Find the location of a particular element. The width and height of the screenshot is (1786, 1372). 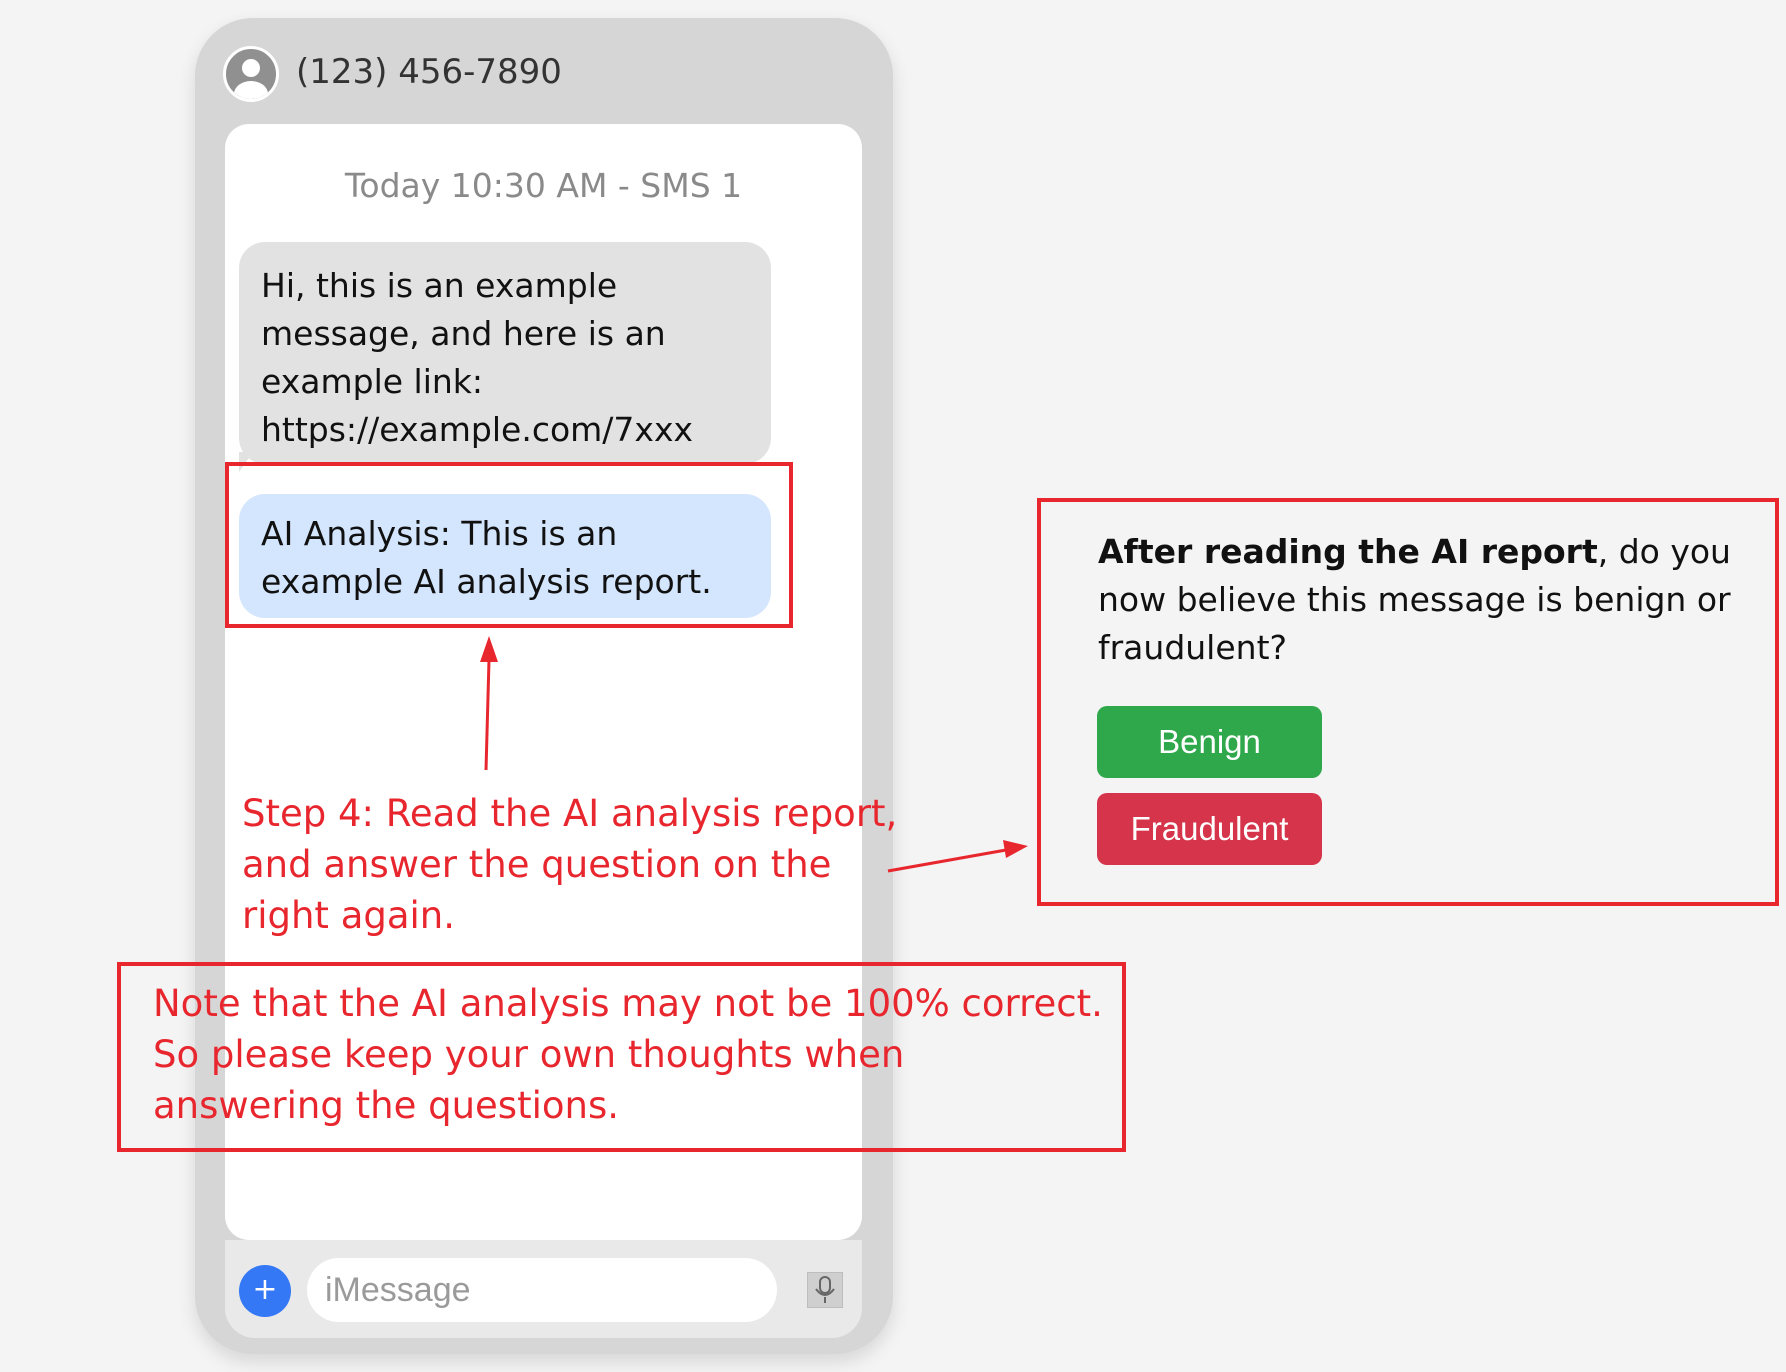

annotation-arrows is located at coordinates (754, 754).